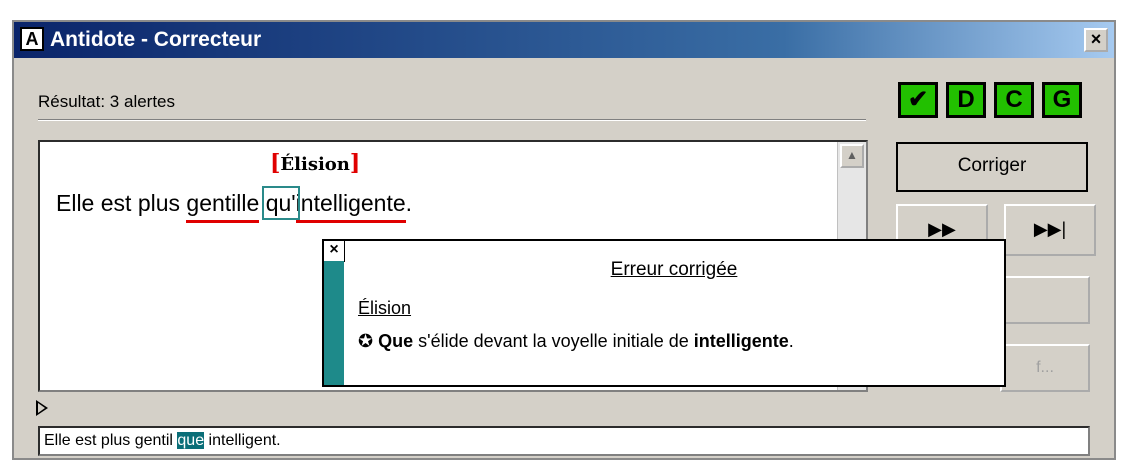  I want to click on g-button: G, so click(1062, 100).